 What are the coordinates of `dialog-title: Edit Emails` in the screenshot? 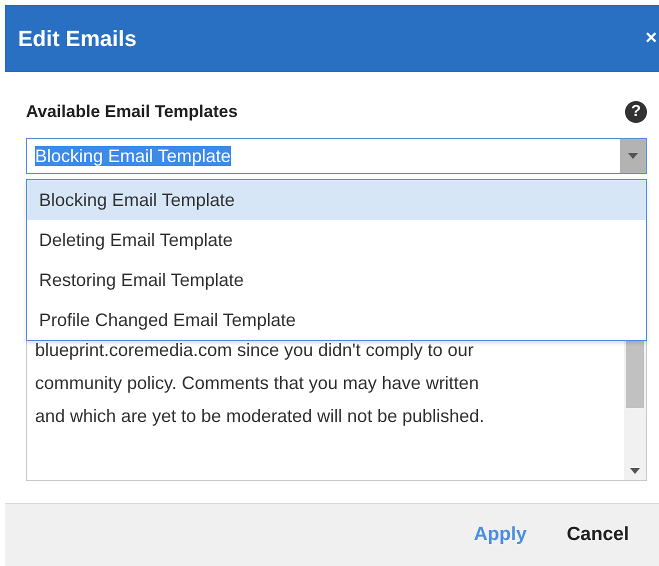 It's located at (77, 39).